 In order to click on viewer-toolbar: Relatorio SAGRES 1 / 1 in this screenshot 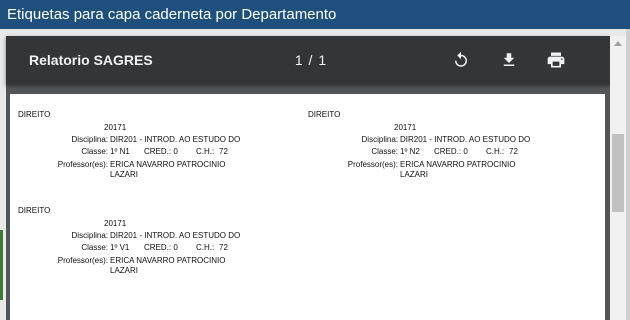, I will do `click(308, 60)`.